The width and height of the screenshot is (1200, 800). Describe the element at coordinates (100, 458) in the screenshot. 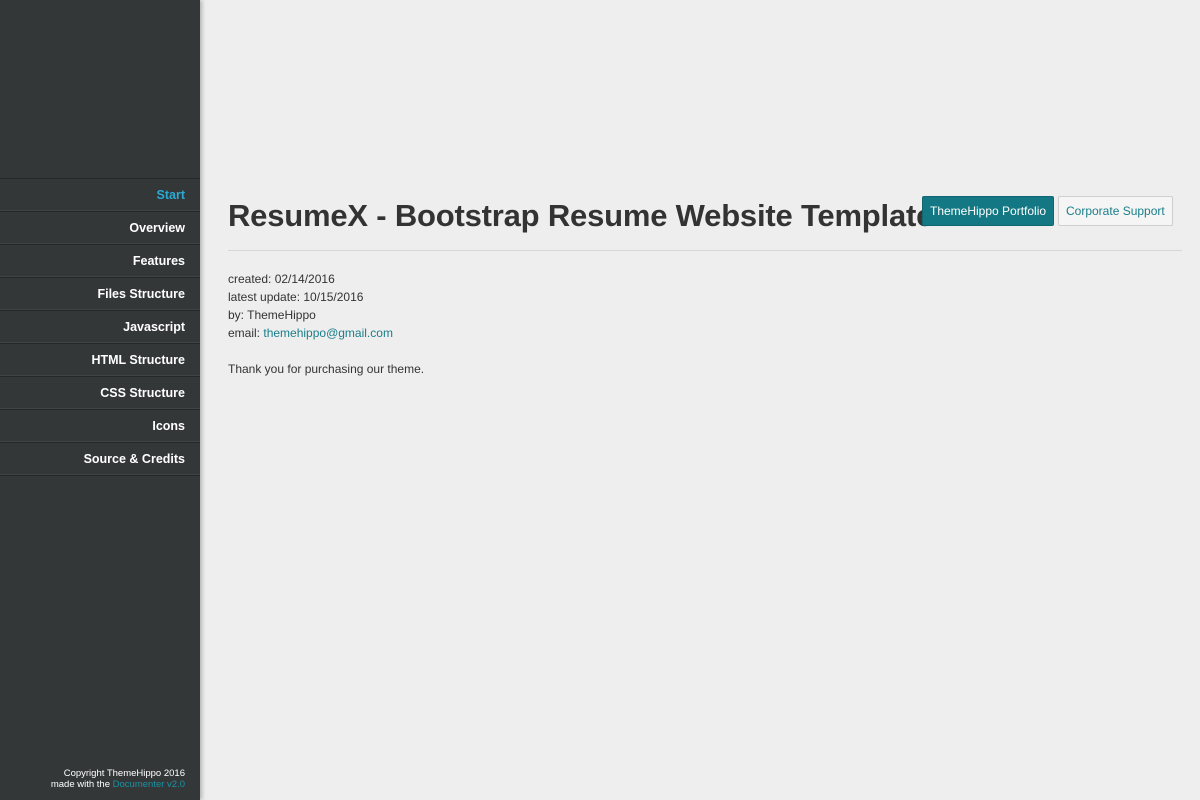

I see `sidebar-item-source-credits: Source & Credits` at that location.